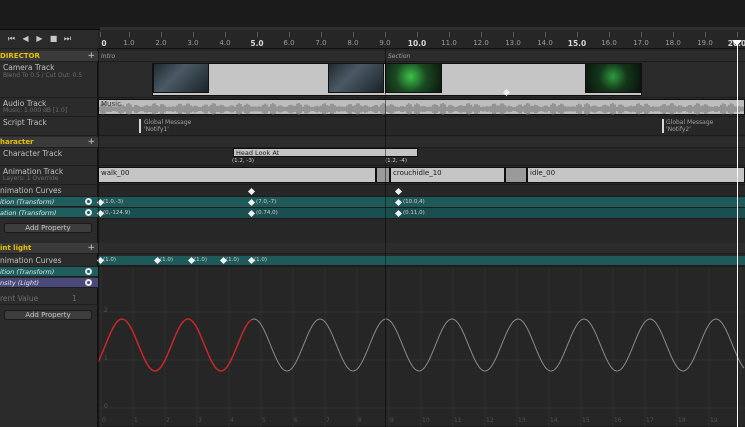  I want to click on title-strip, so click(372, 15).